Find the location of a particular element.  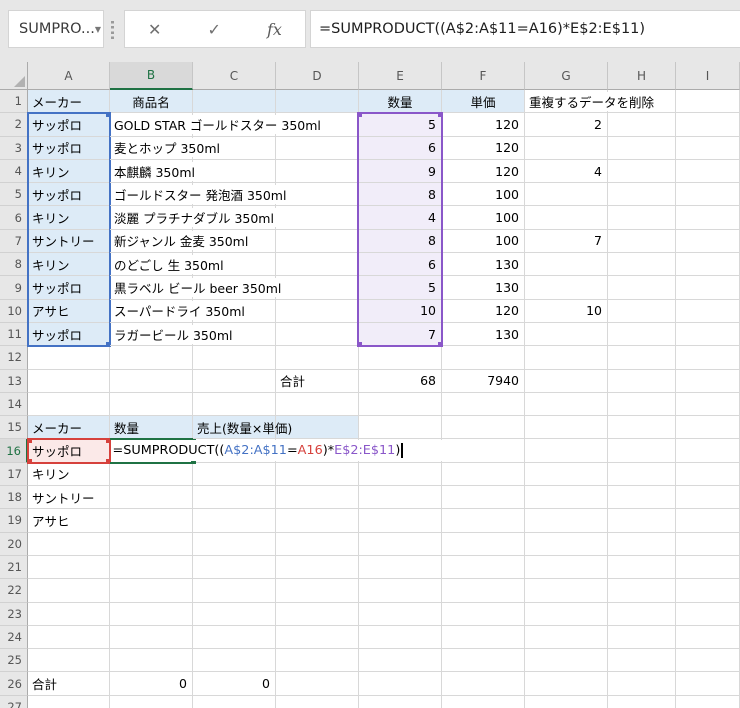

cell-H10 is located at coordinates (642, 311).